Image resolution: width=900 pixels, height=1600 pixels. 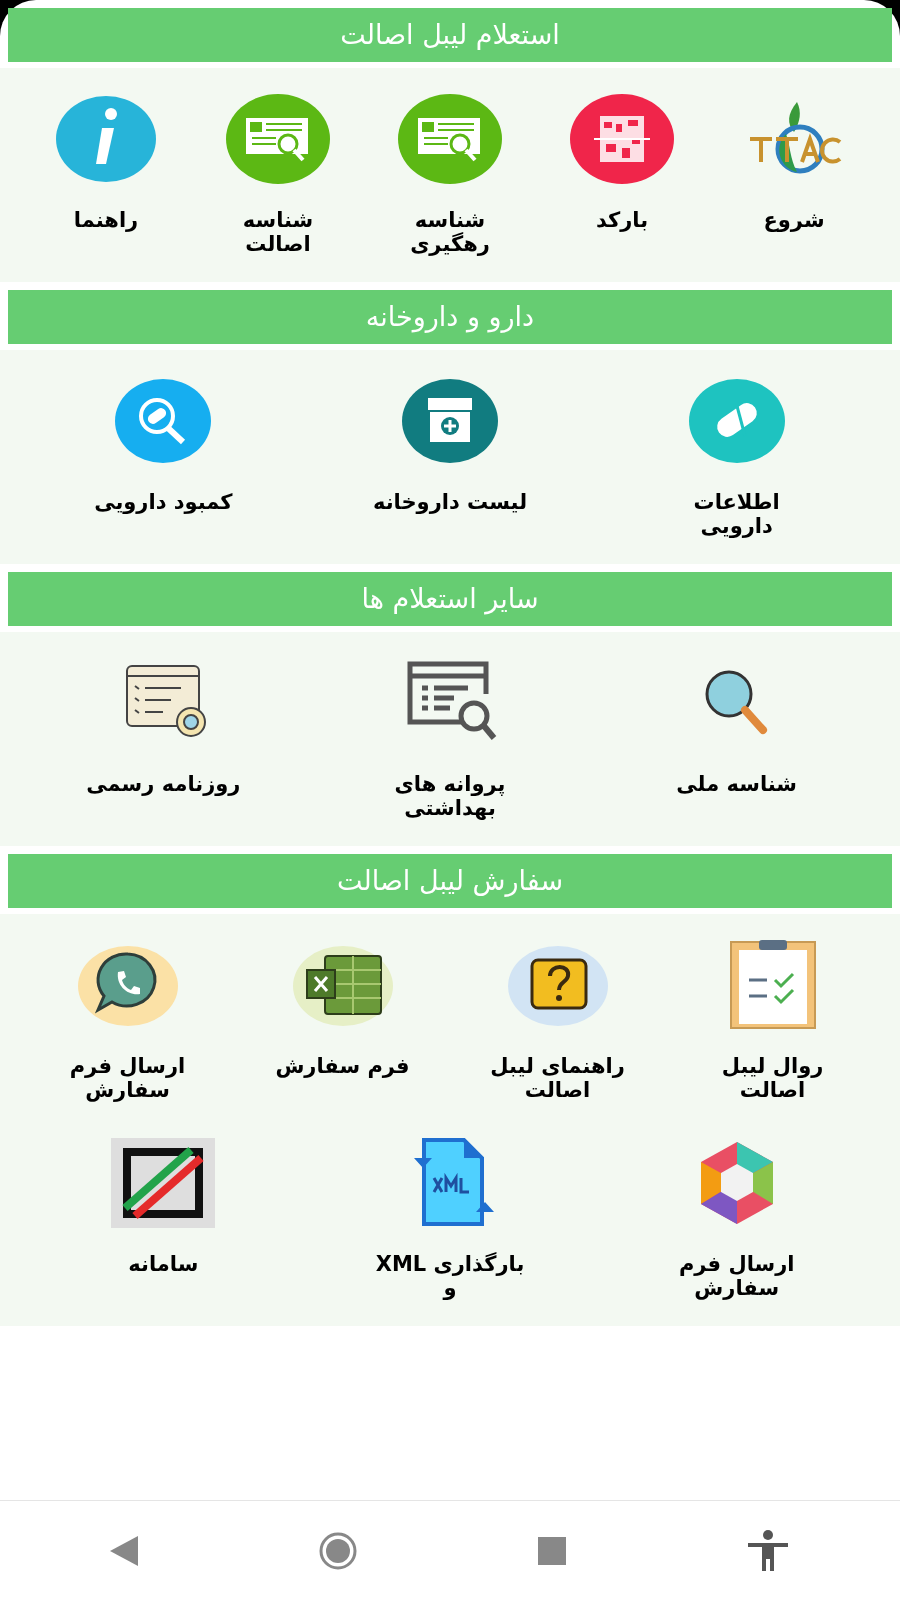 I want to click on menu-tile: شناسه اصالت, so click(x=278, y=175).